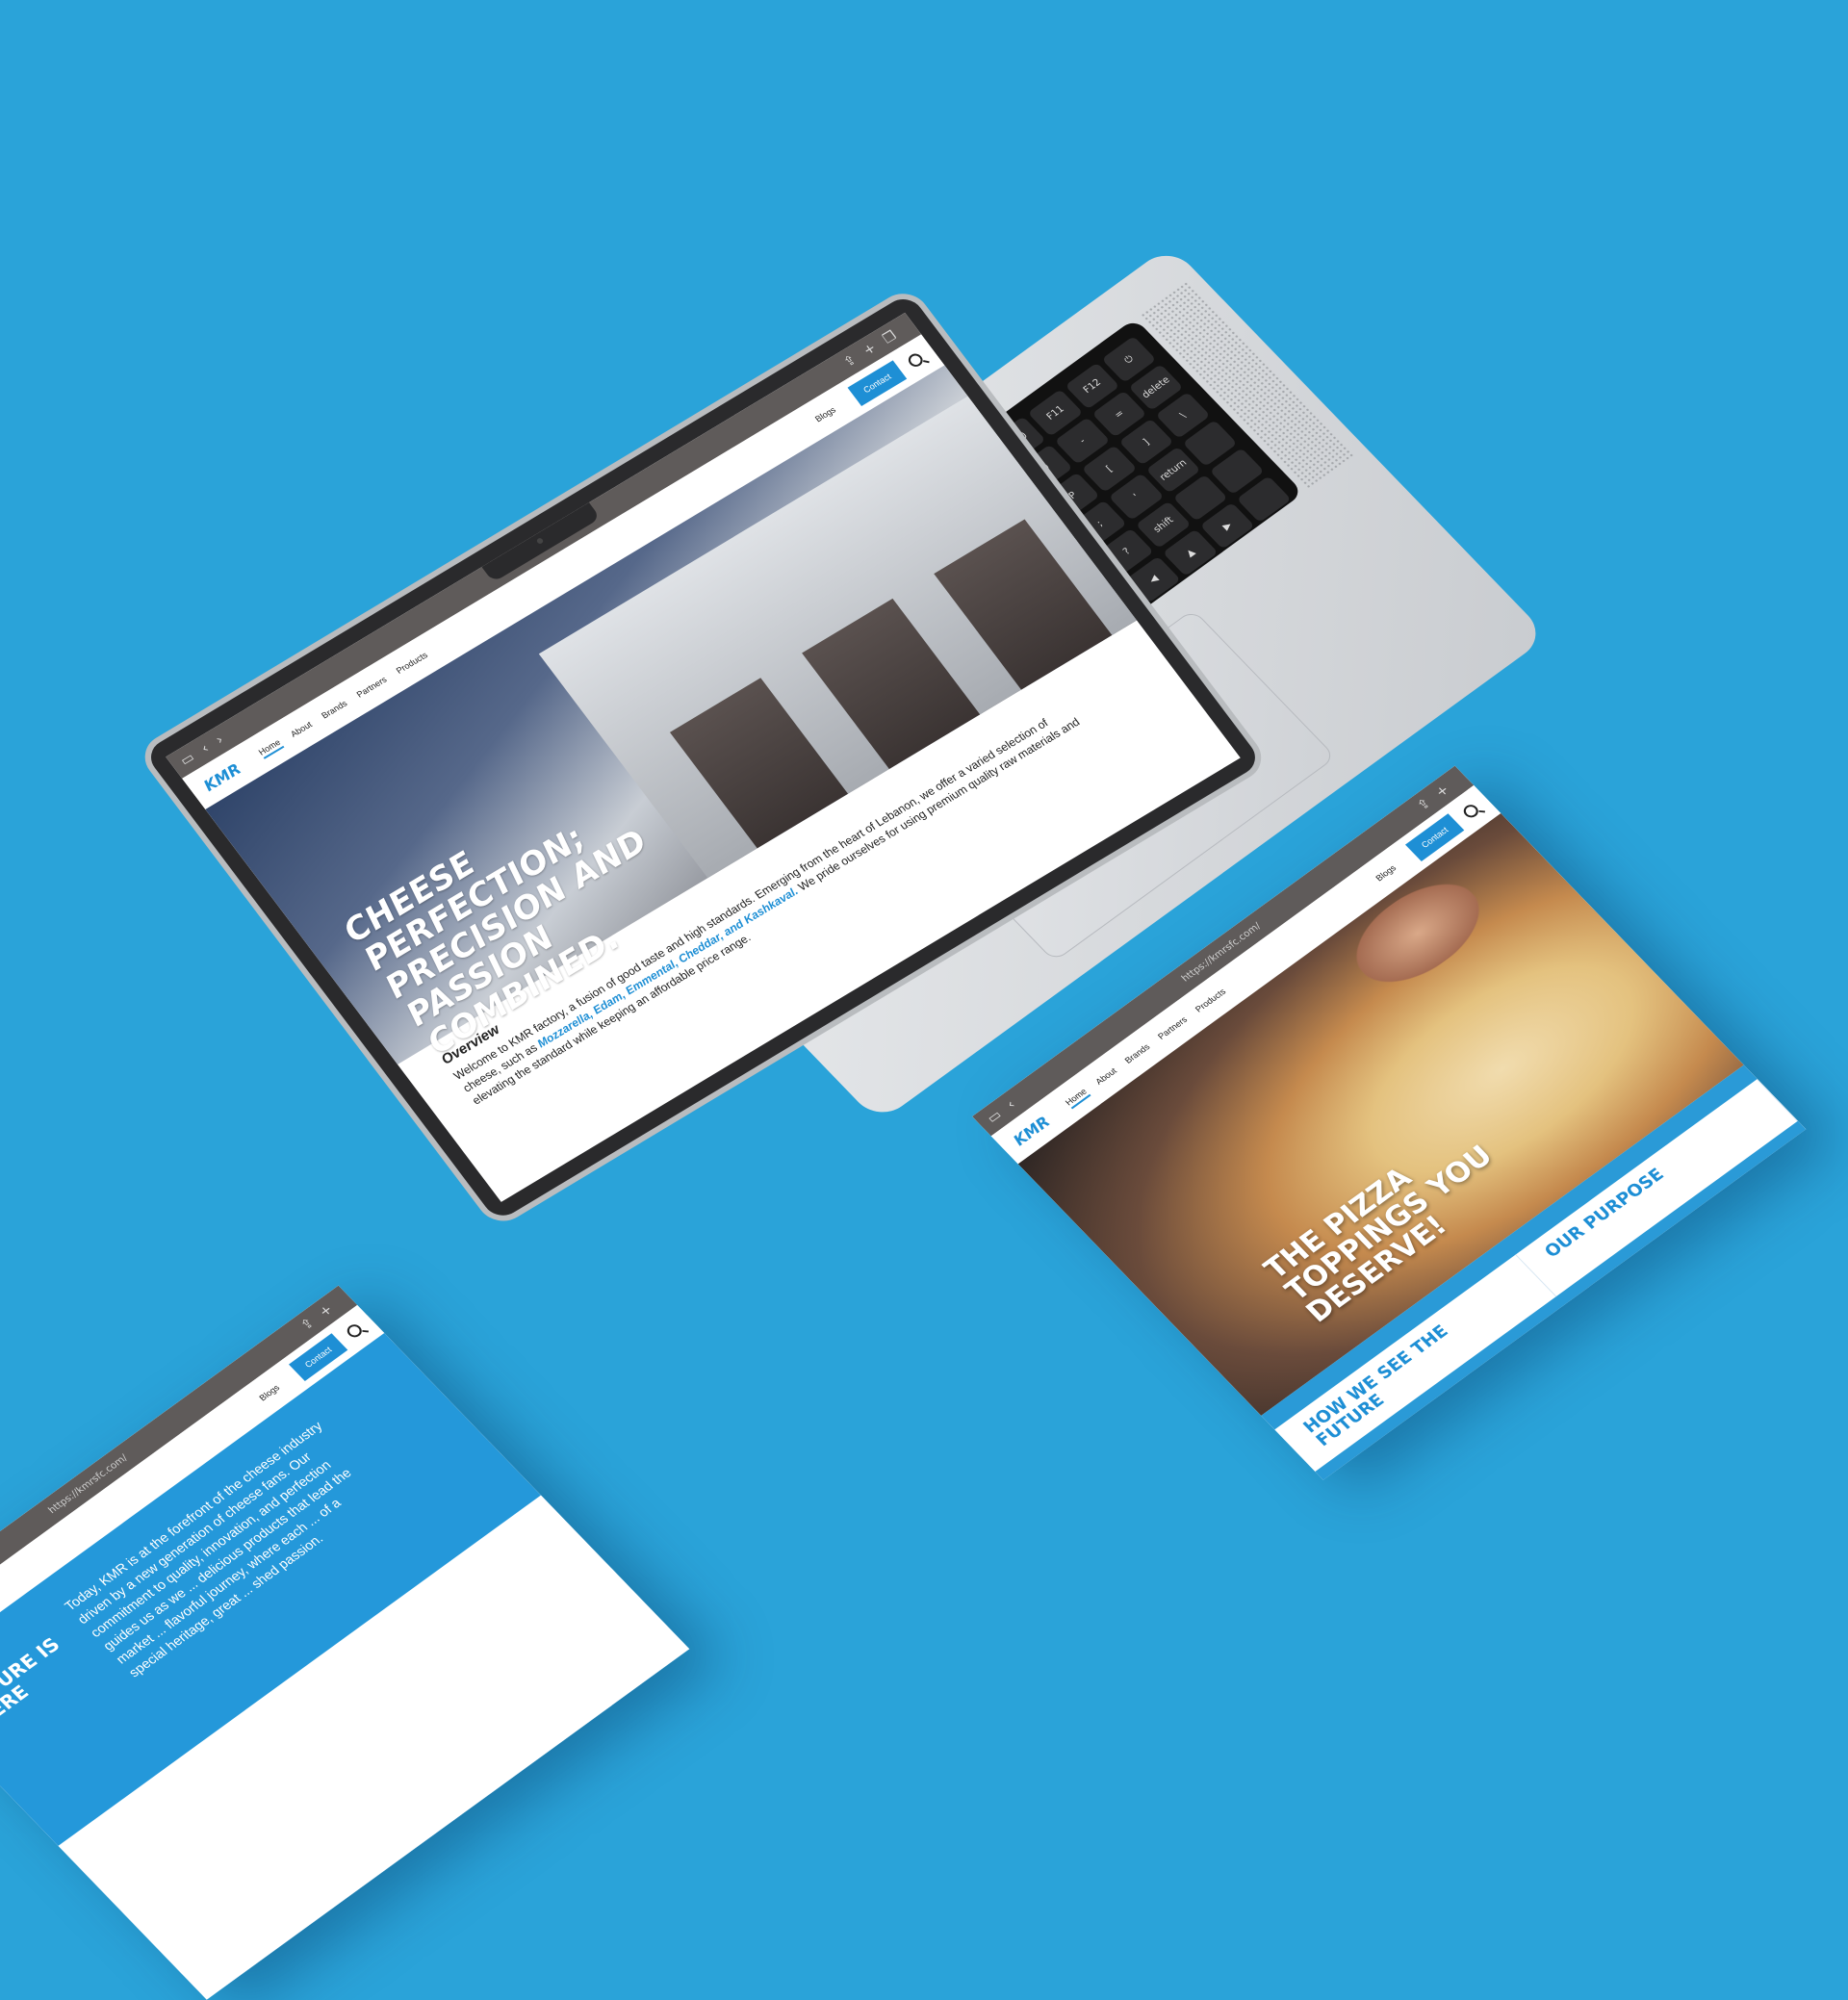 The width and height of the screenshot is (1848, 2000). I want to click on tabs-icon: ❐, so click(889, 337).